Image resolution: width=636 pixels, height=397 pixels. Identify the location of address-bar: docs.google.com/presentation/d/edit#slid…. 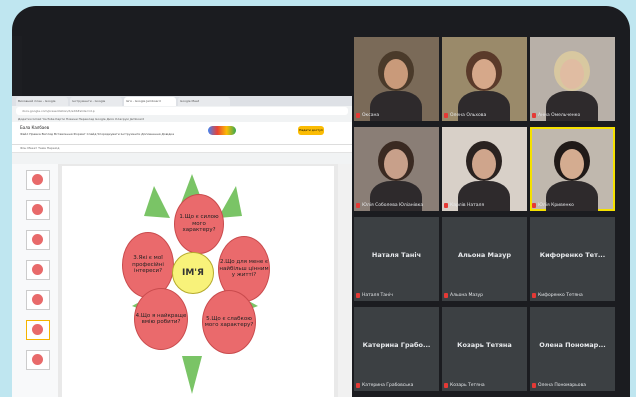
(182, 111).